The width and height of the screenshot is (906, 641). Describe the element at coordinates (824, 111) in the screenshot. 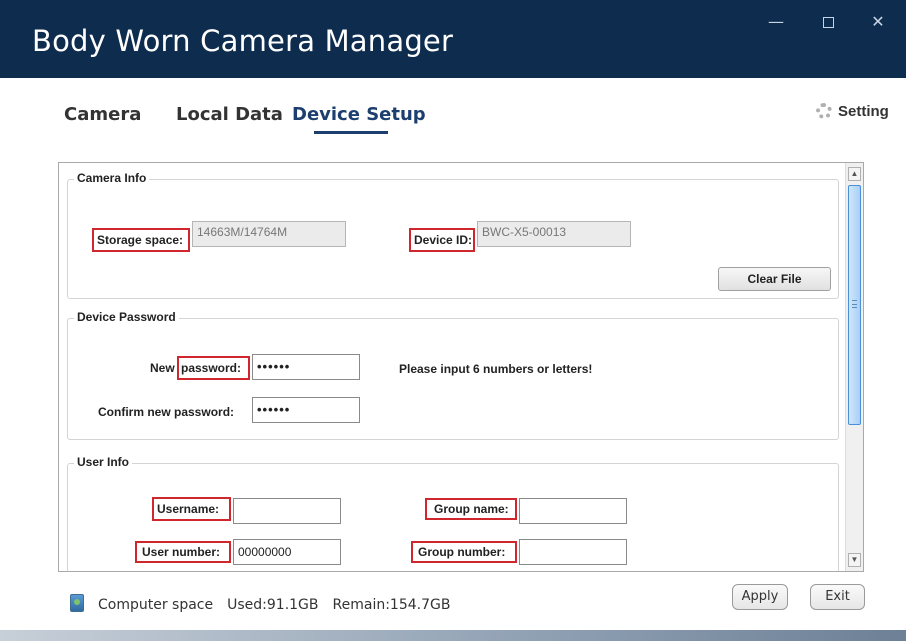

I see `gear-icon` at that location.